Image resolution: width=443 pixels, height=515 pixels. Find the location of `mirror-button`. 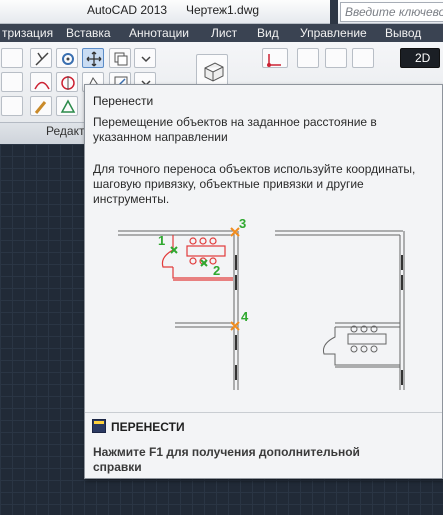

mirror-button is located at coordinates (67, 82).